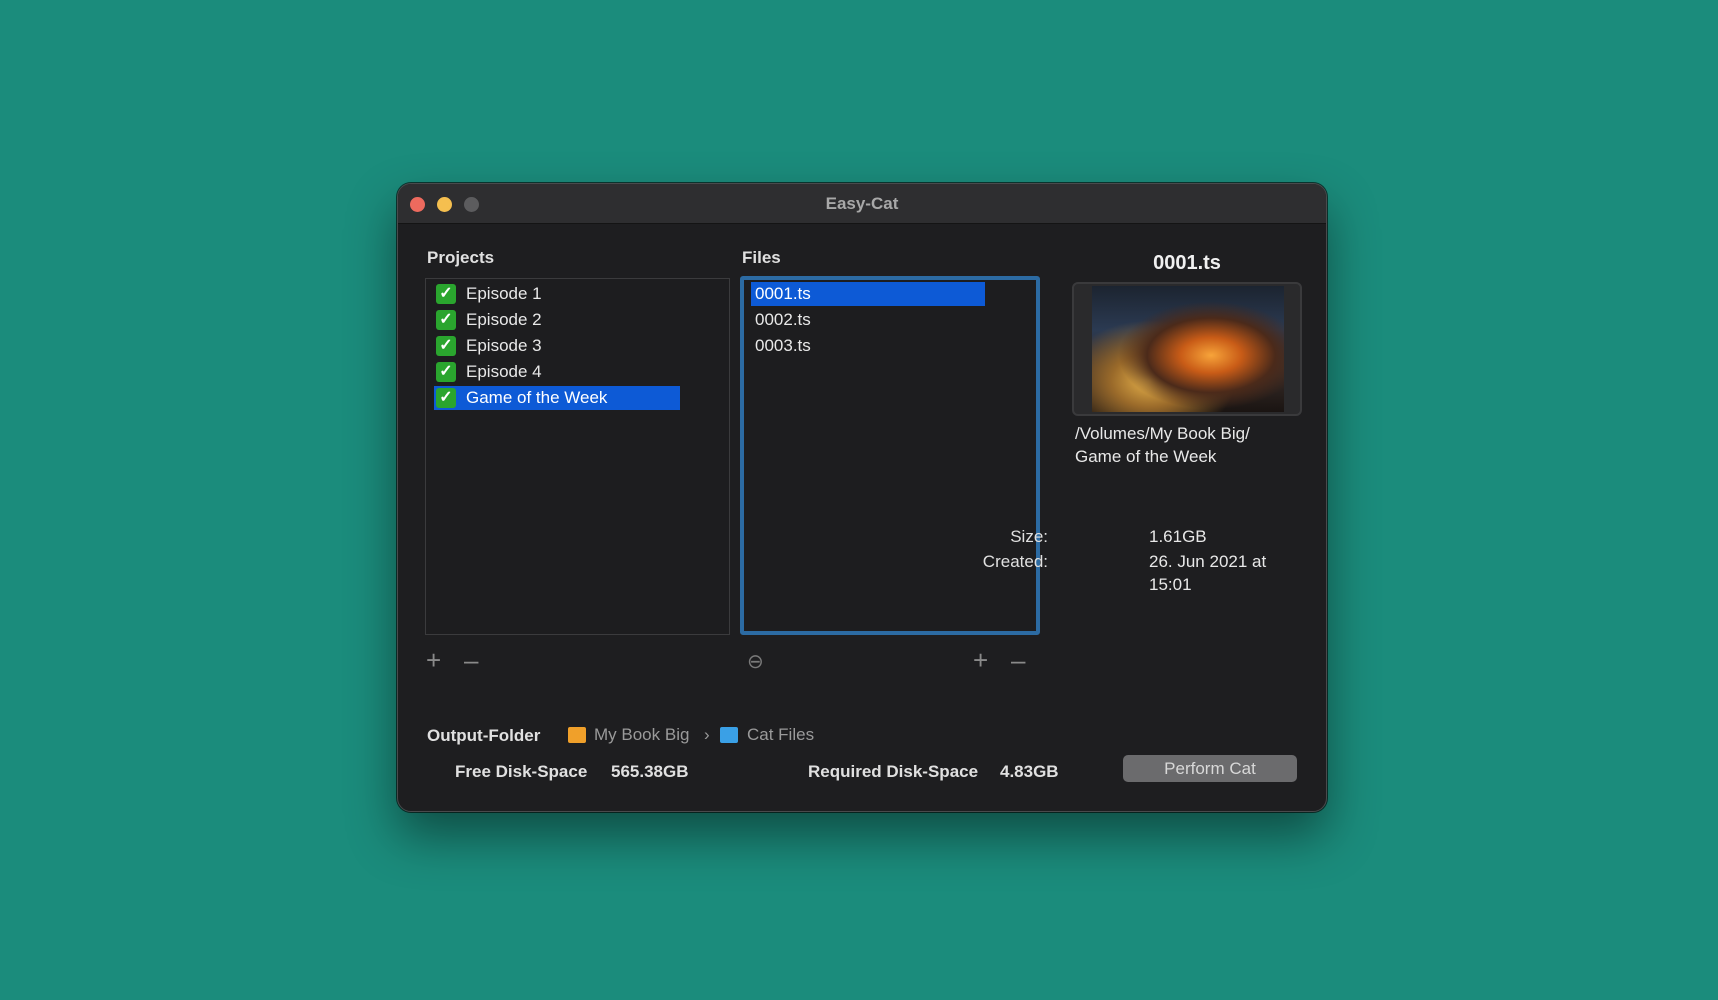 This screenshot has width=1718, height=1000. Describe the element at coordinates (504, 319) in the screenshot. I see `project-item-label: Episode 2` at that location.